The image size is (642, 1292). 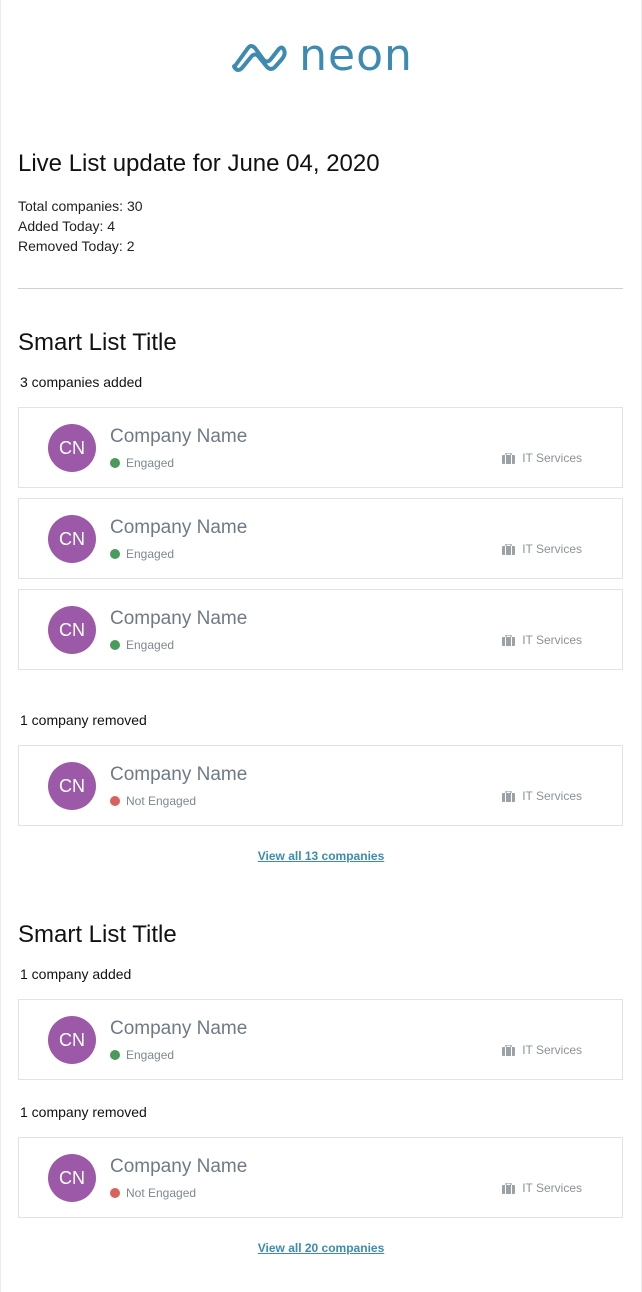 What do you see at coordinates (80, 206) in the screenshot?
I see `stat-total: Total companies: 30` at bounding box center [80, 206].